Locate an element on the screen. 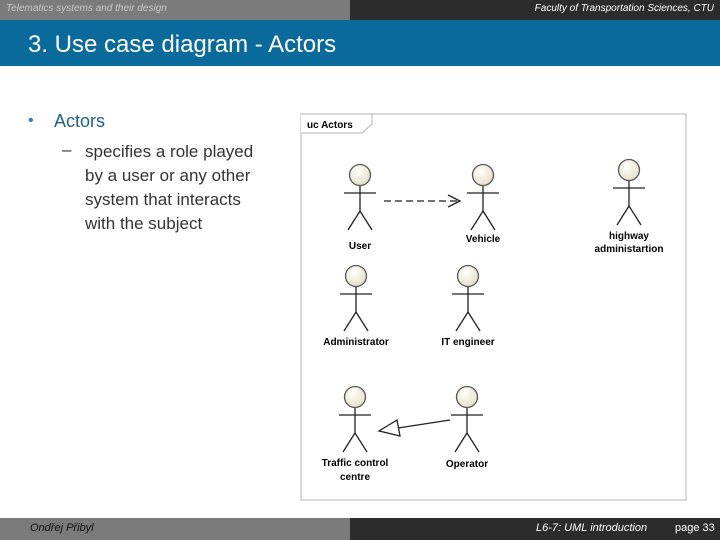 The height and width of the screenshot is (540, 720). actor-administrator-label: Administrator is located at coordinates (356, 342).